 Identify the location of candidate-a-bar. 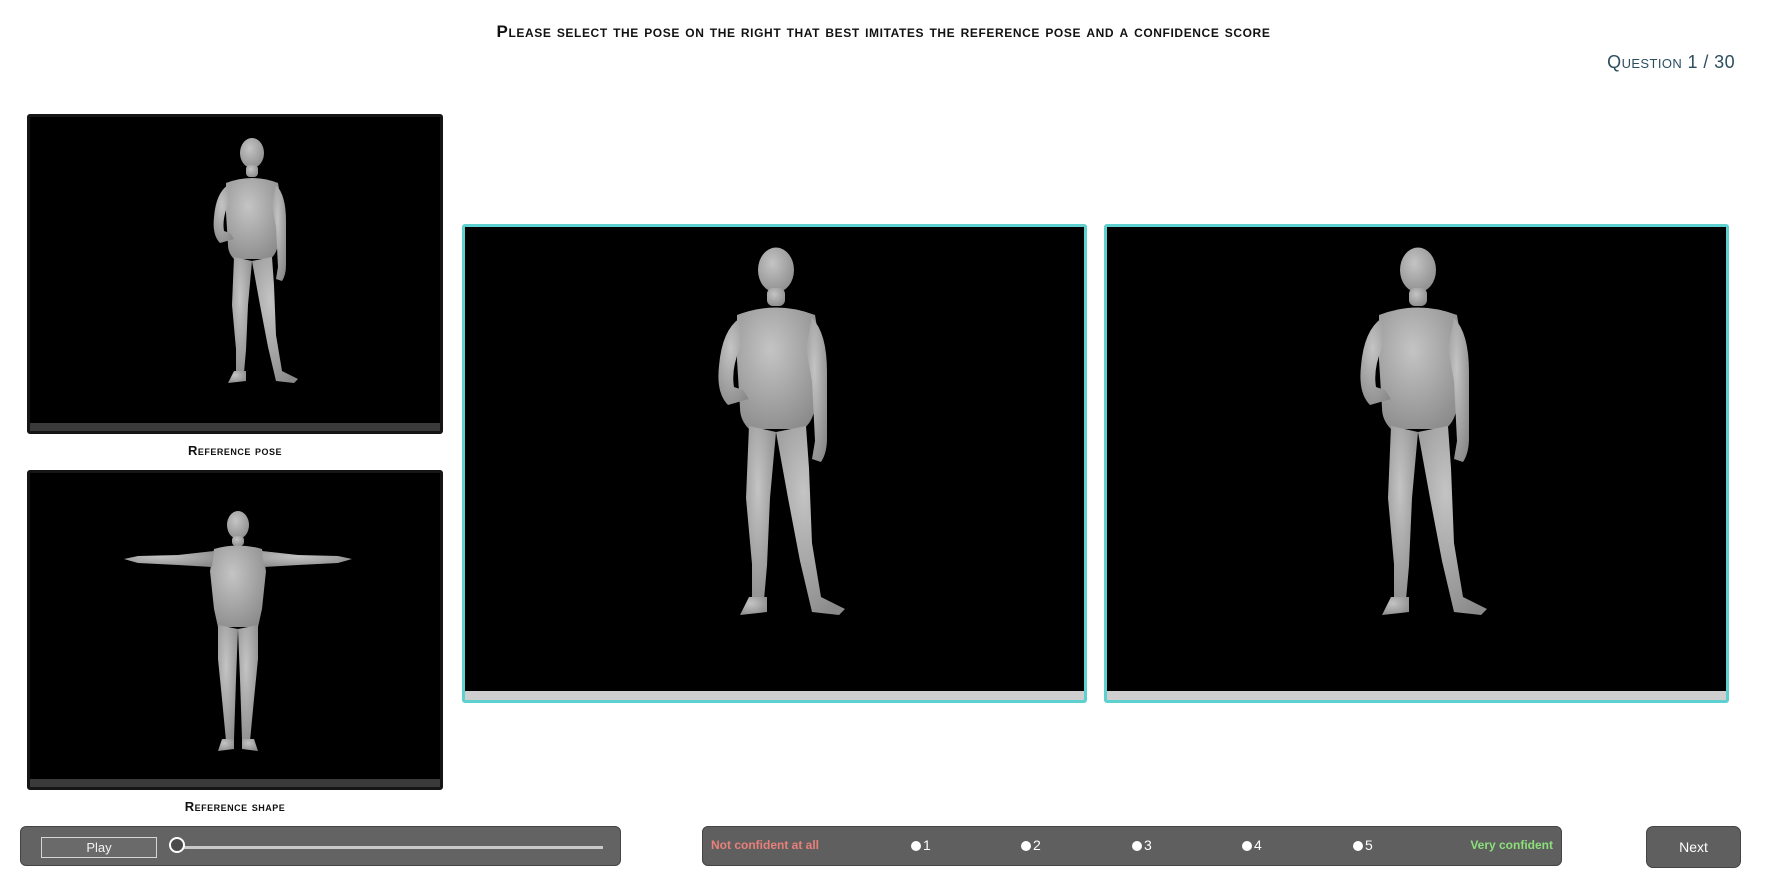
(774, 695).